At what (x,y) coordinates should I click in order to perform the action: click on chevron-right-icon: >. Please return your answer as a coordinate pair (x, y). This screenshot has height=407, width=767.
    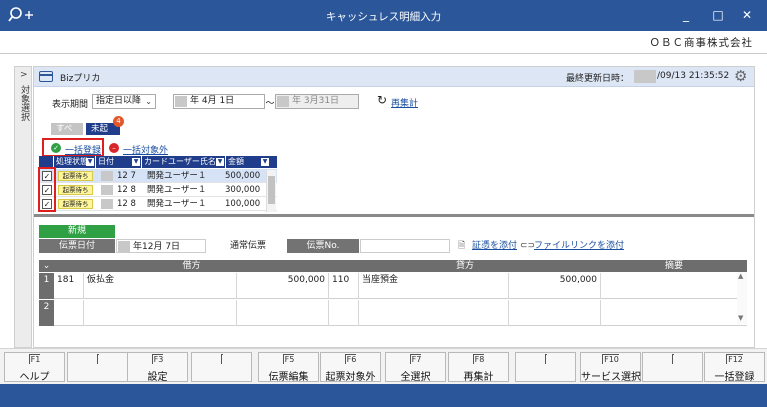
    Looking at the image, I should click on (24, 75).